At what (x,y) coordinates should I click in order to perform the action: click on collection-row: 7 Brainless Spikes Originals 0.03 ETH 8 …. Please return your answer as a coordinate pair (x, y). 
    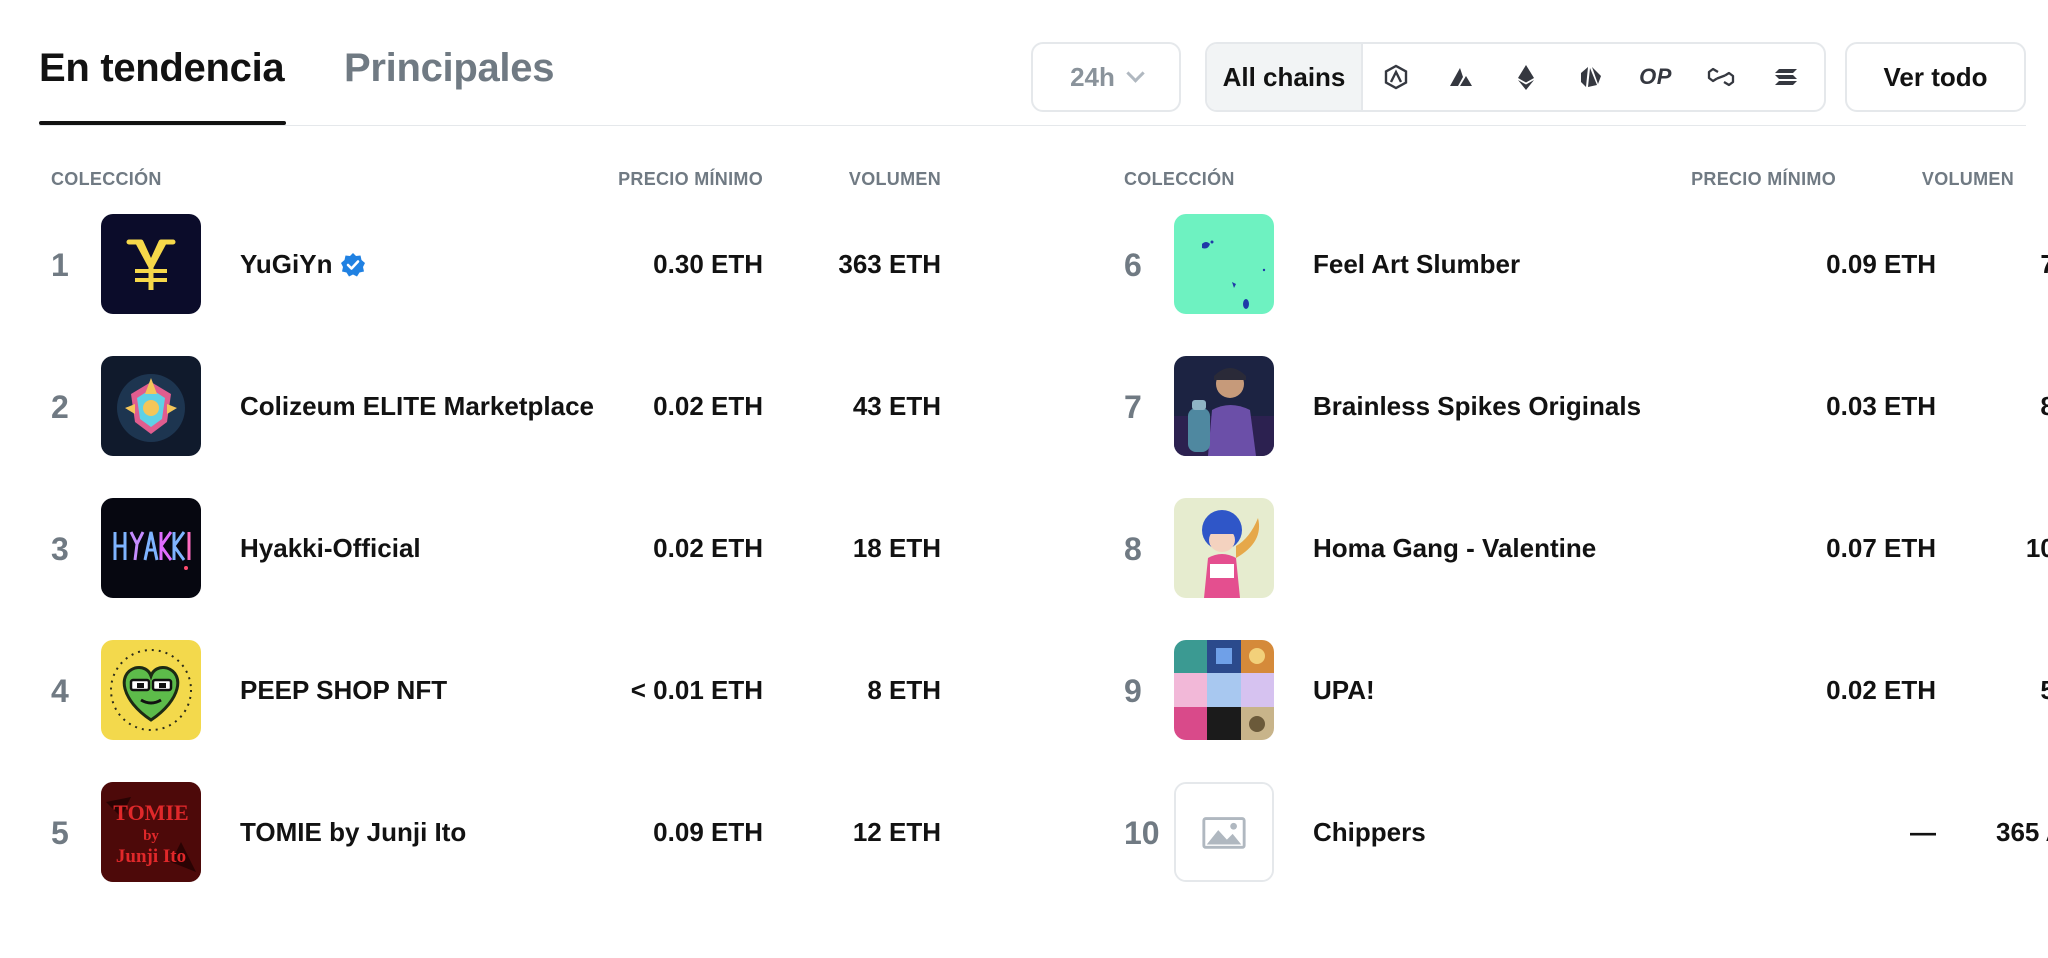
    Looking at the image, I should click on (1574, 406).